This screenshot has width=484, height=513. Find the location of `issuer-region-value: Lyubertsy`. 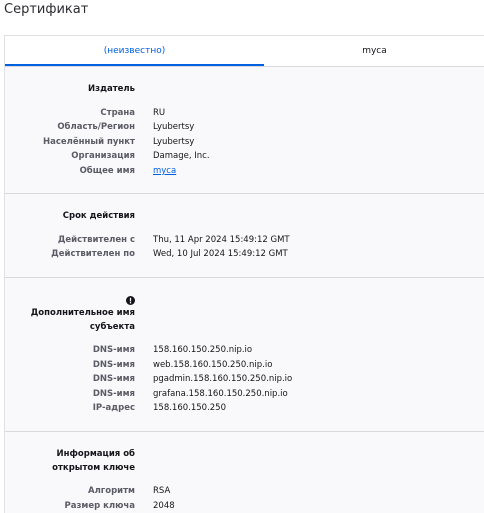

issuer-region-value: Lyubertsy is located at coordinates (174, 127).